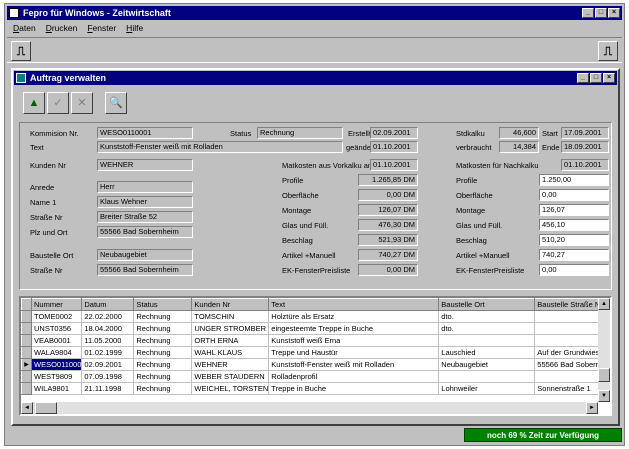  What do you see at coordinates (116, 103) in the screenshot?
I see `binoculars-icon: 🔍` at bounding box center [116, 103].